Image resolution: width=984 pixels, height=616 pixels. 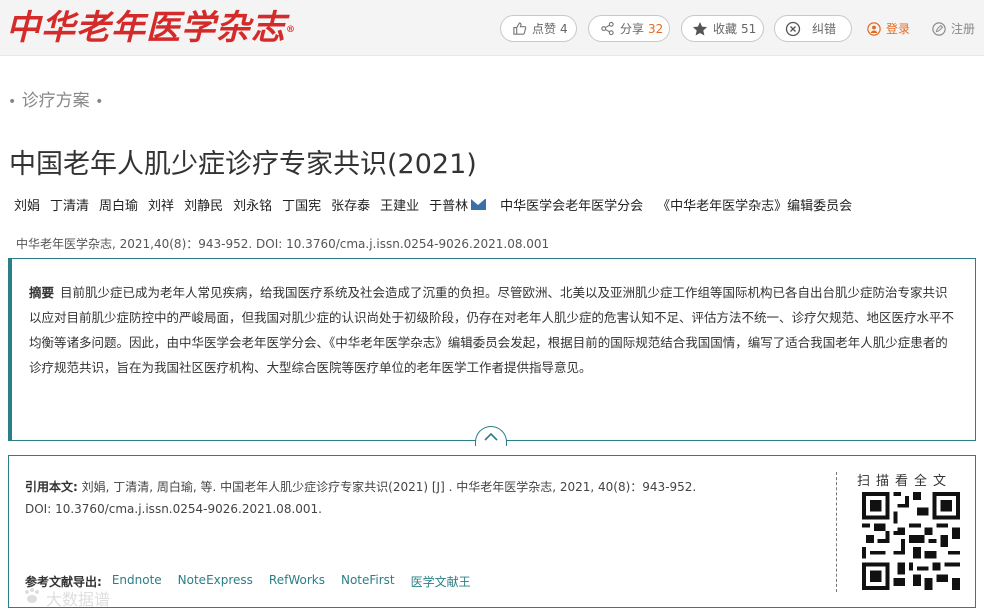 What do you see at coordinates (607, 29) in the screenshot?
I see `share-icon` at bounding box center [607, 29].